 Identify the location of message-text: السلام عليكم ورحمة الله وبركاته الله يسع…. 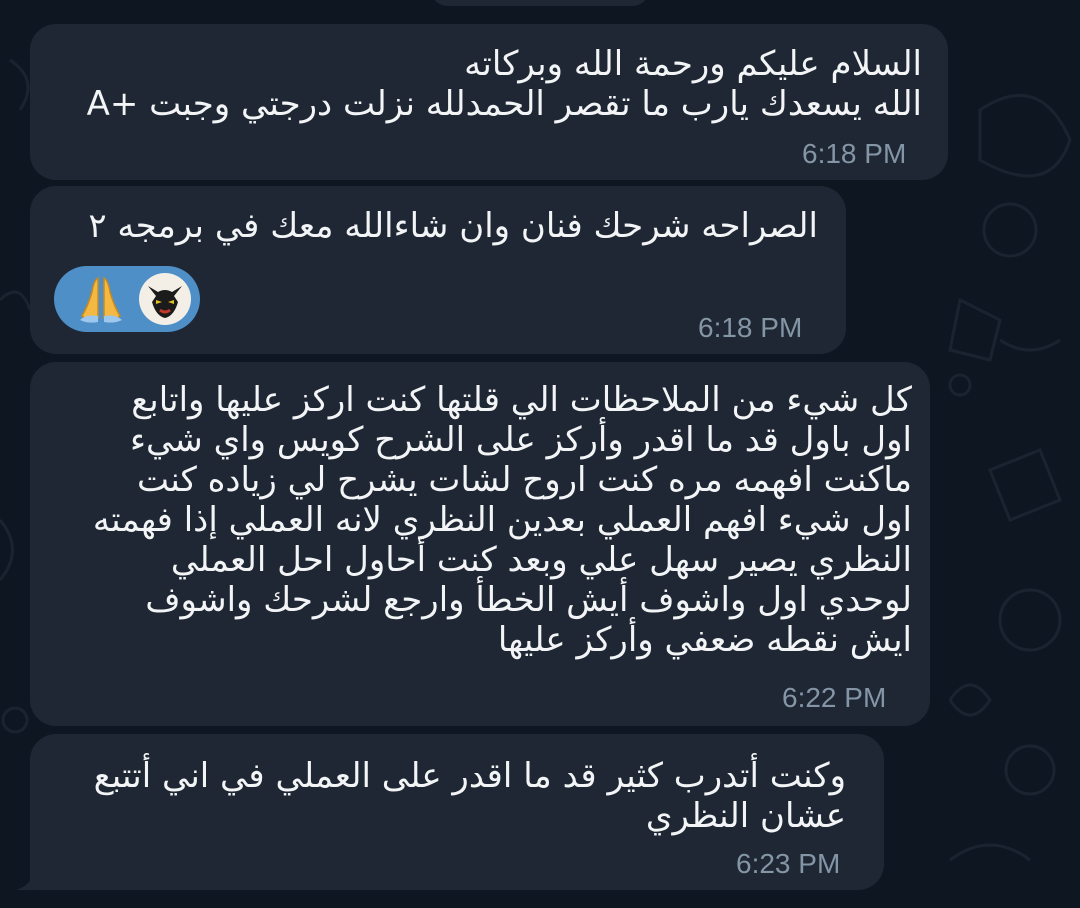
(504, 84).